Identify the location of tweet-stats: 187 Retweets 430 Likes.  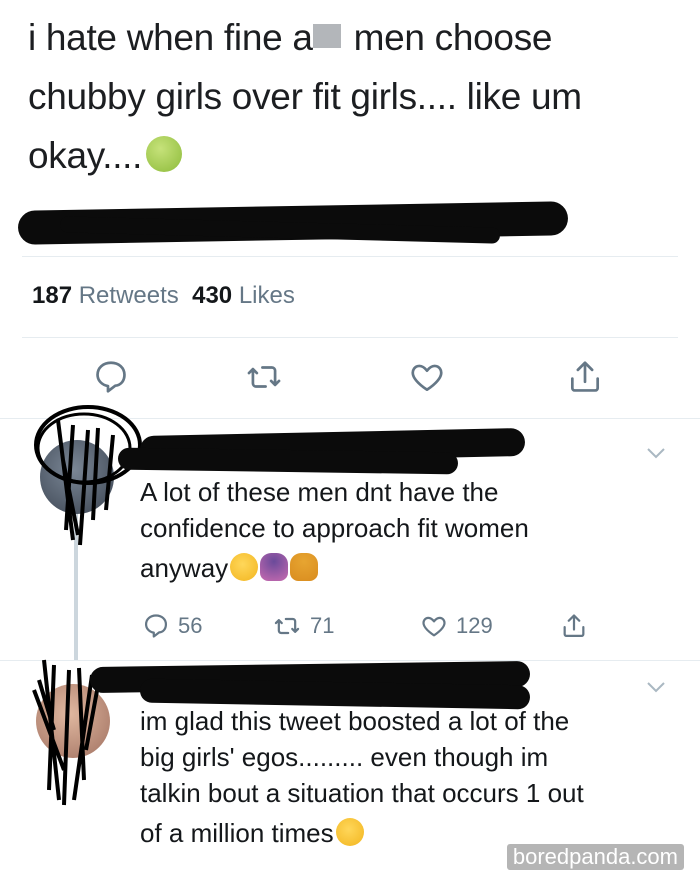
(163, 296).